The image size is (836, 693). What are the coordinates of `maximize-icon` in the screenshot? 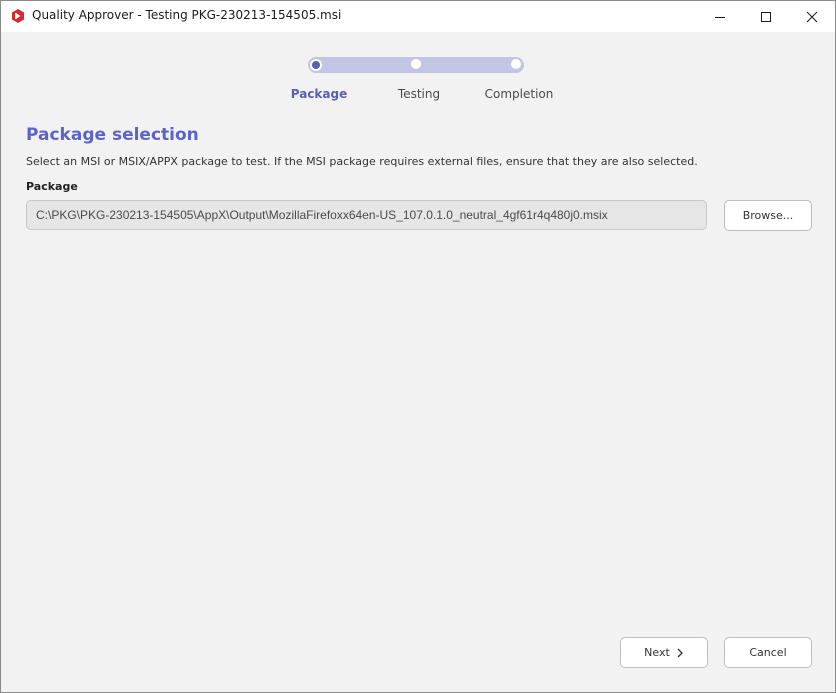 It's located at (766, 16).